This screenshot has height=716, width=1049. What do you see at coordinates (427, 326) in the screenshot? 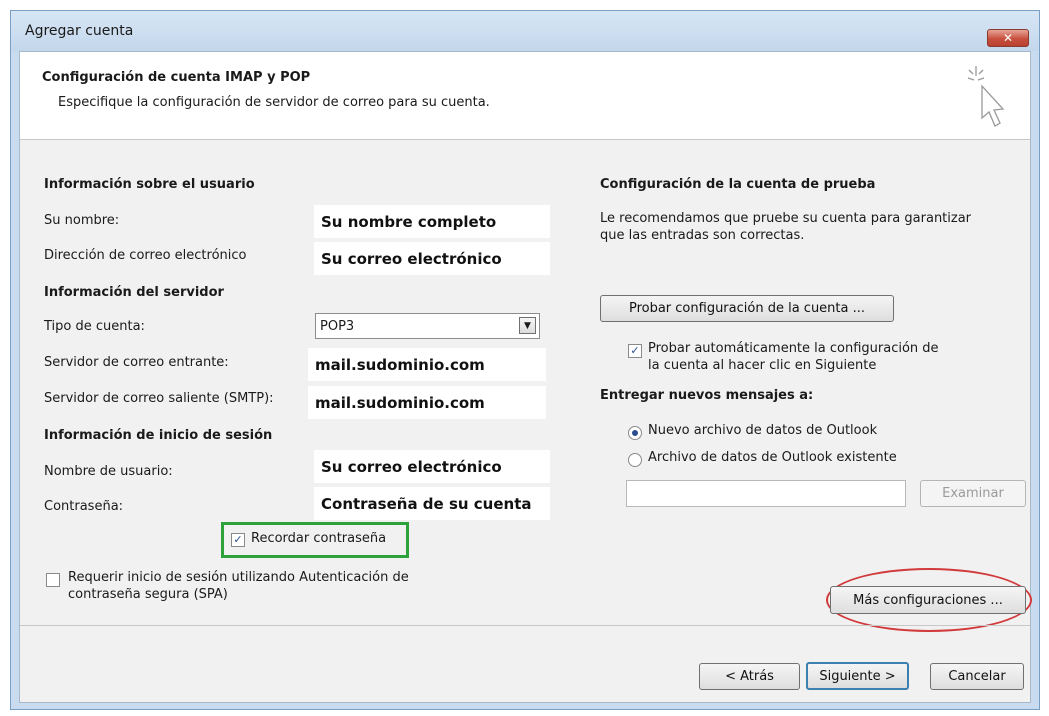
I see `account-type-select: POP3 ▼` at bounding box center [427, 326].